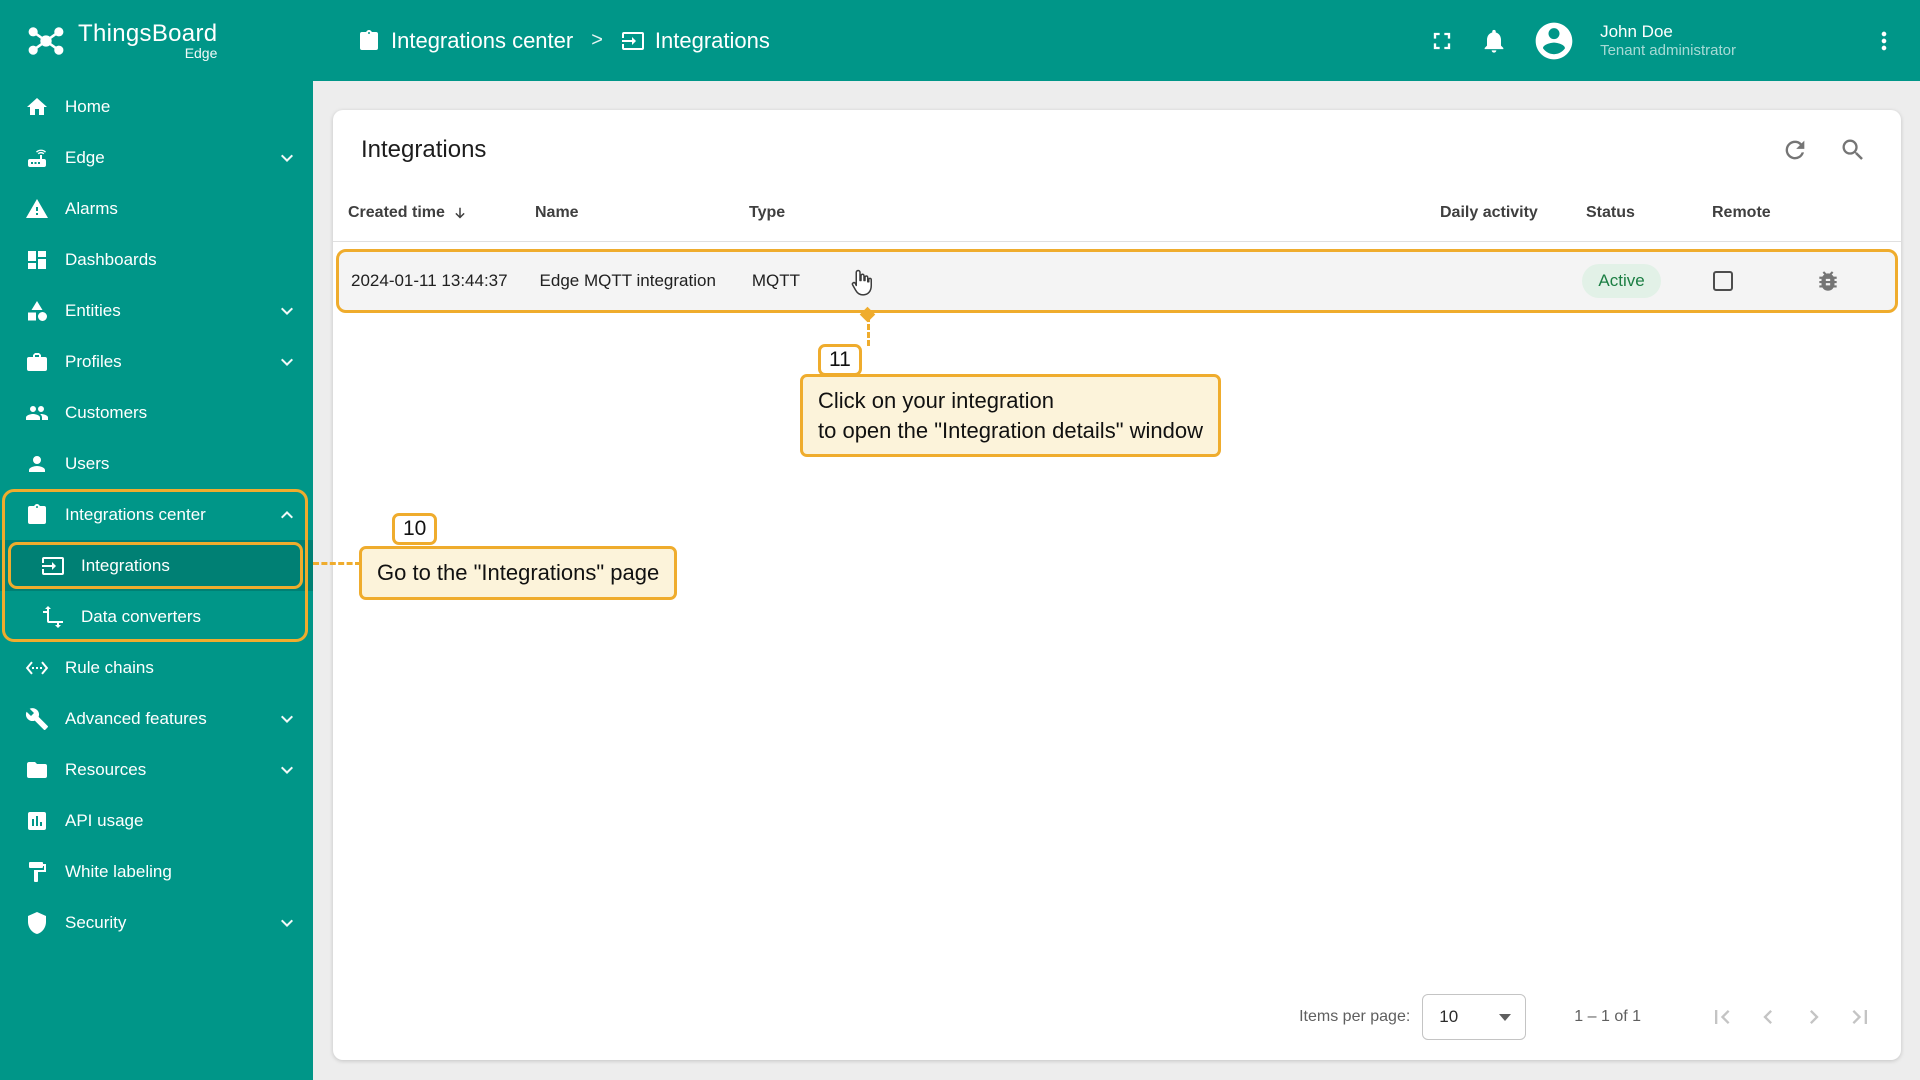 This screenshot has height=1080, width=1920. Describe the element at coordinates (156, 820) in the screenshot. I see `sidebar-item-api-usage: API usage` at that location.